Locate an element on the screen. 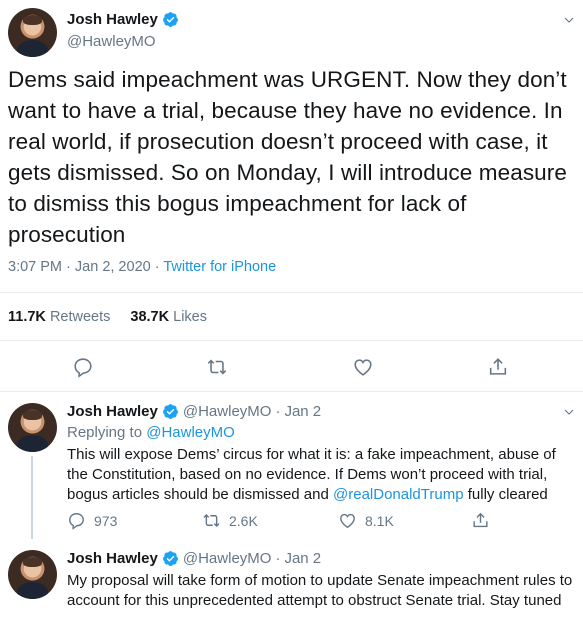 The image size is (583, 636). share-action is located at coordinates (480, 520).